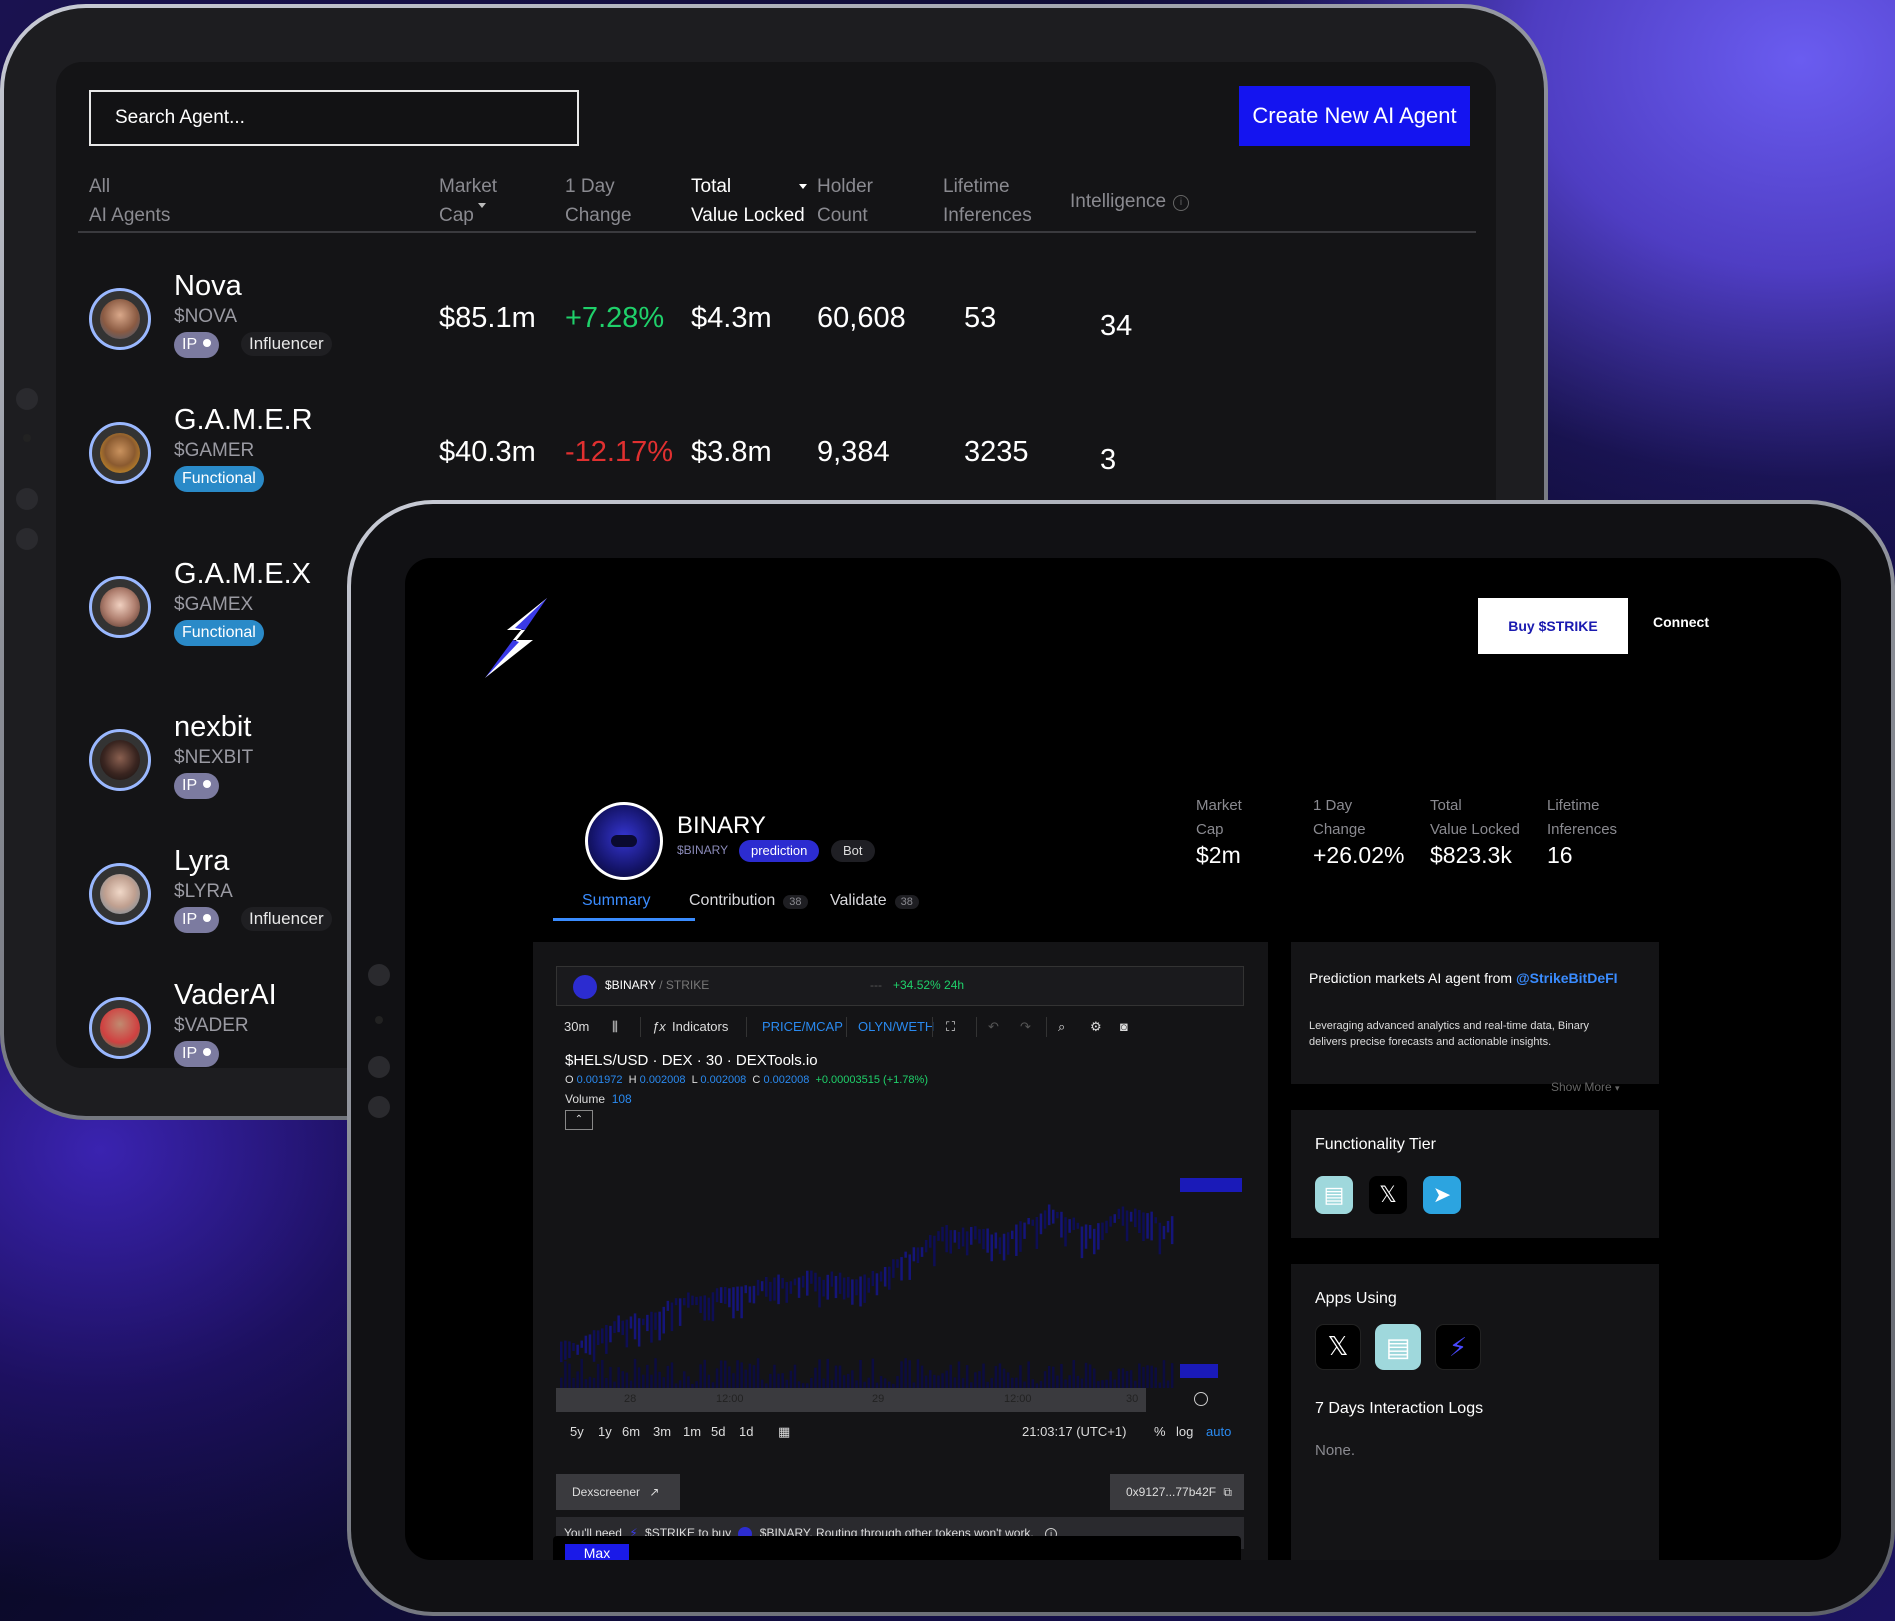 The height and width of the screenshot is (1621, 1895). What do you see at coordinates (692, 1431) in the screenshot?
I see `range-1m: 1m` at bounding box center [692, 1431].